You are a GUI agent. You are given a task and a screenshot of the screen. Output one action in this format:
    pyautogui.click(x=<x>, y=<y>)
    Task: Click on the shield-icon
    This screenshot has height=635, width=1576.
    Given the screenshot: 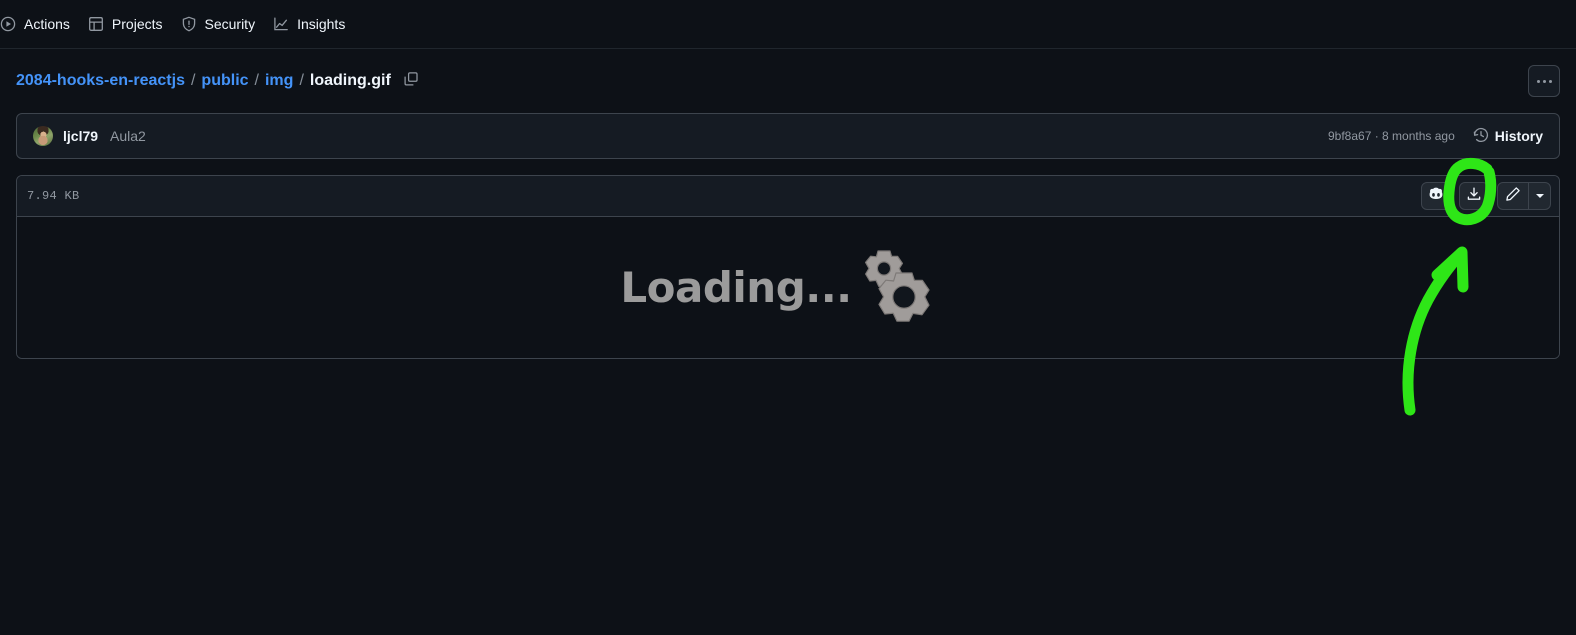 What is the action you would take?
    pyautogui.click(x=189, y=24)
    